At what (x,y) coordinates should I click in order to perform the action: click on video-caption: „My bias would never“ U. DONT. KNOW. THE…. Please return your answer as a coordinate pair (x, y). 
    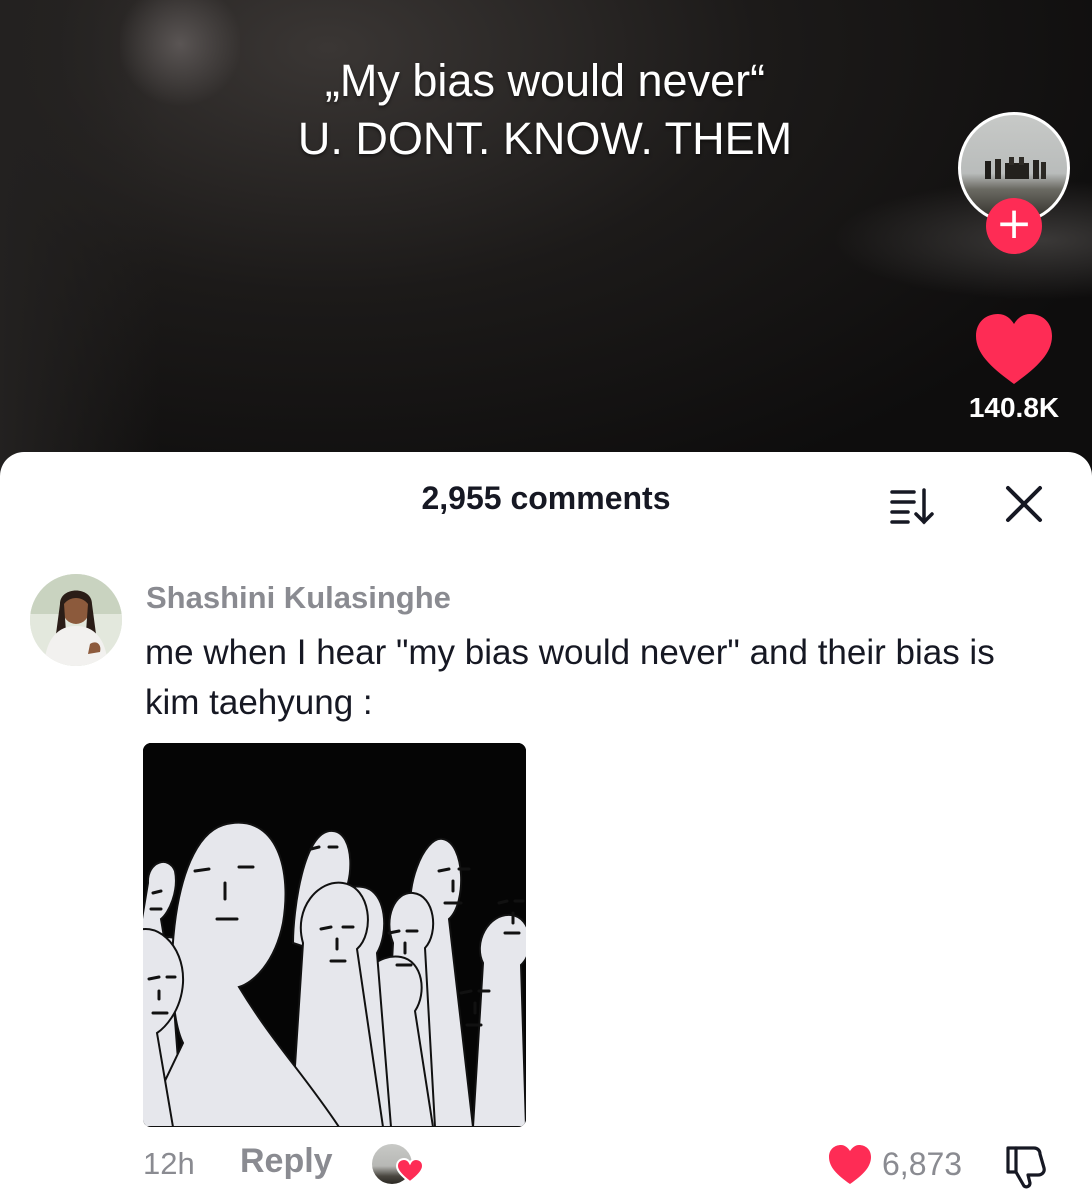
    Looking at the image, I should click on (545, 110).